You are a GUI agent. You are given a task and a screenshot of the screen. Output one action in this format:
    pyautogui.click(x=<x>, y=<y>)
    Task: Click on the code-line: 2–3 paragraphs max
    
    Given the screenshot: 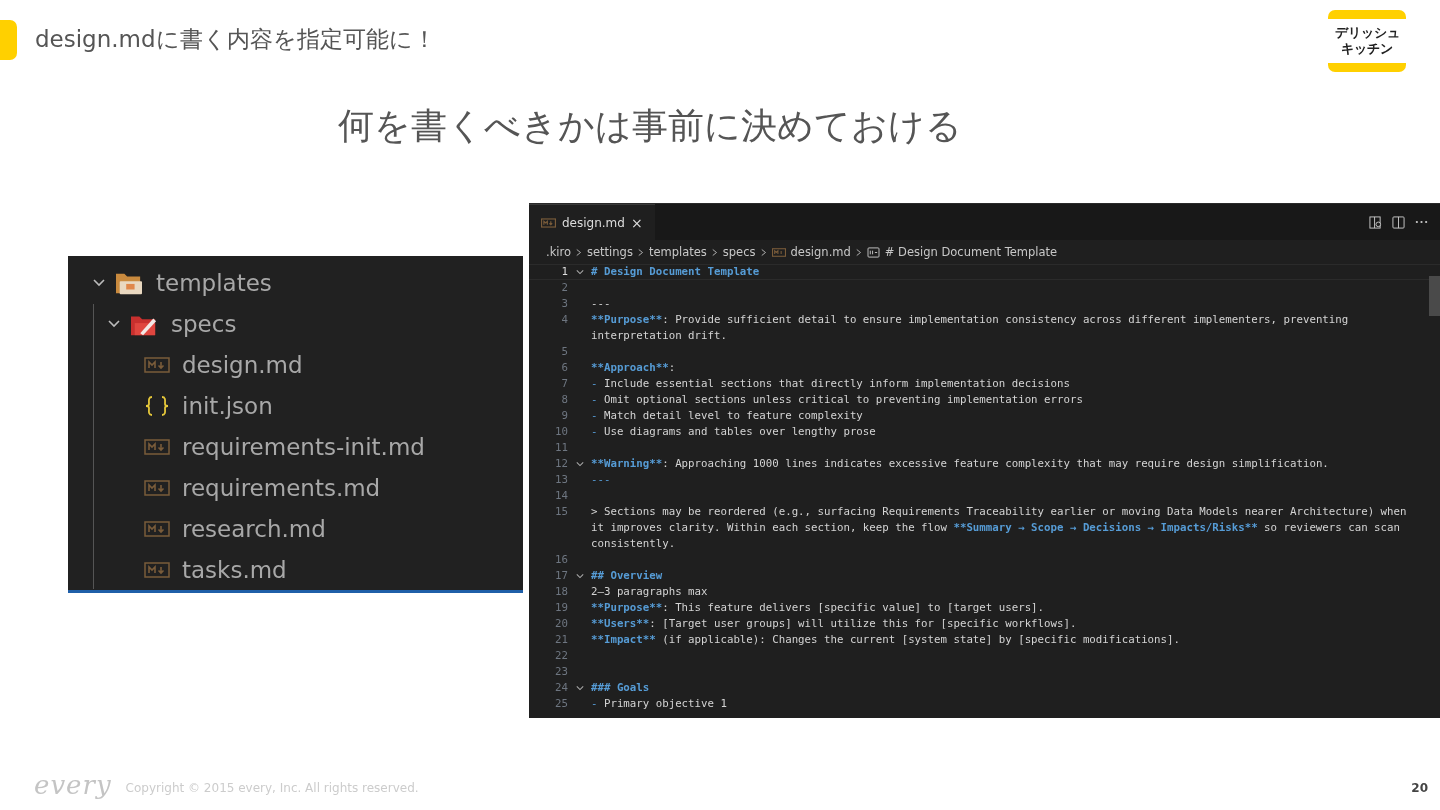 What is the action you would take?
    pyautogui.click(x=650, y=592)
    